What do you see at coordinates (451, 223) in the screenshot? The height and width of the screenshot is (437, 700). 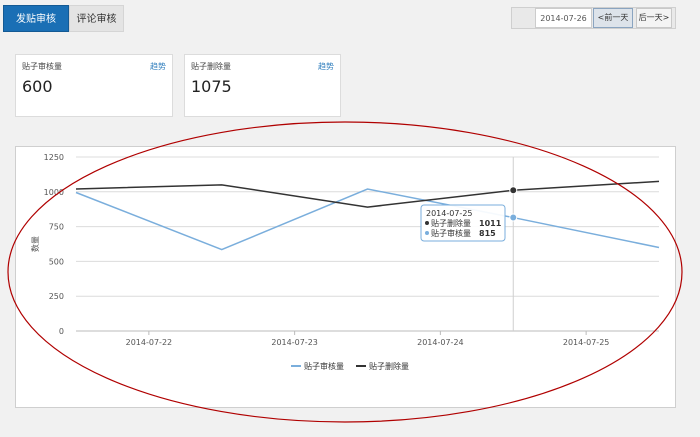 I see `tooltip-series-label: 贴子删除量` at bounding box center [451, 223].